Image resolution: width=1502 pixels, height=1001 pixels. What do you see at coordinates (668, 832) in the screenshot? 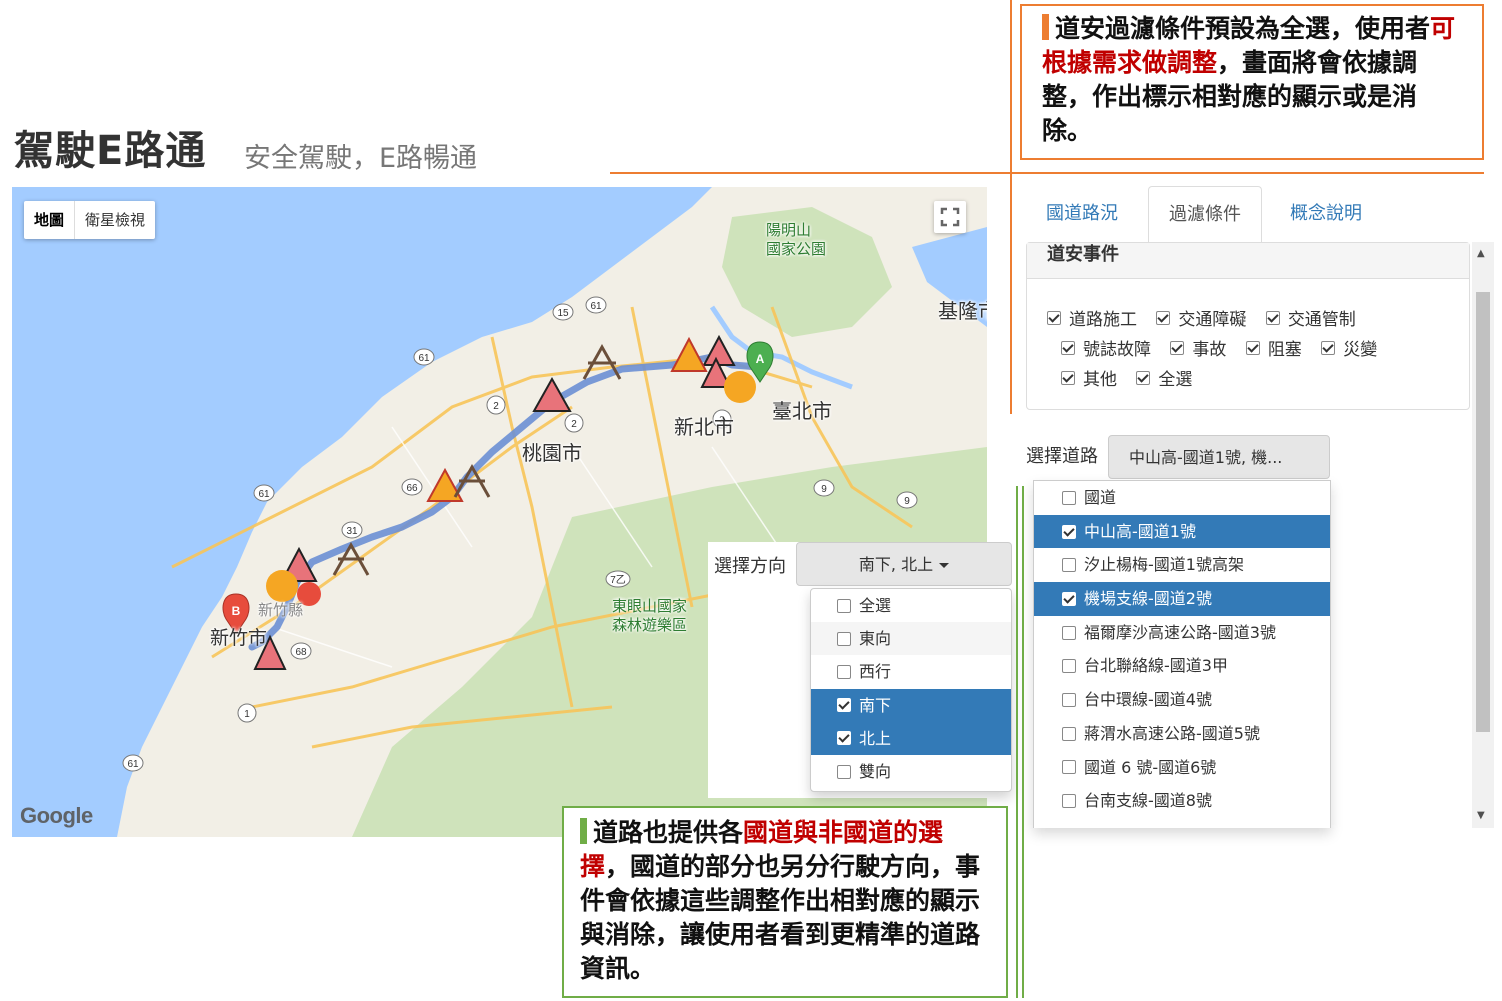
I see `callout-bottom-text-before: 道路也提供各` at bounding box center [668, 832].